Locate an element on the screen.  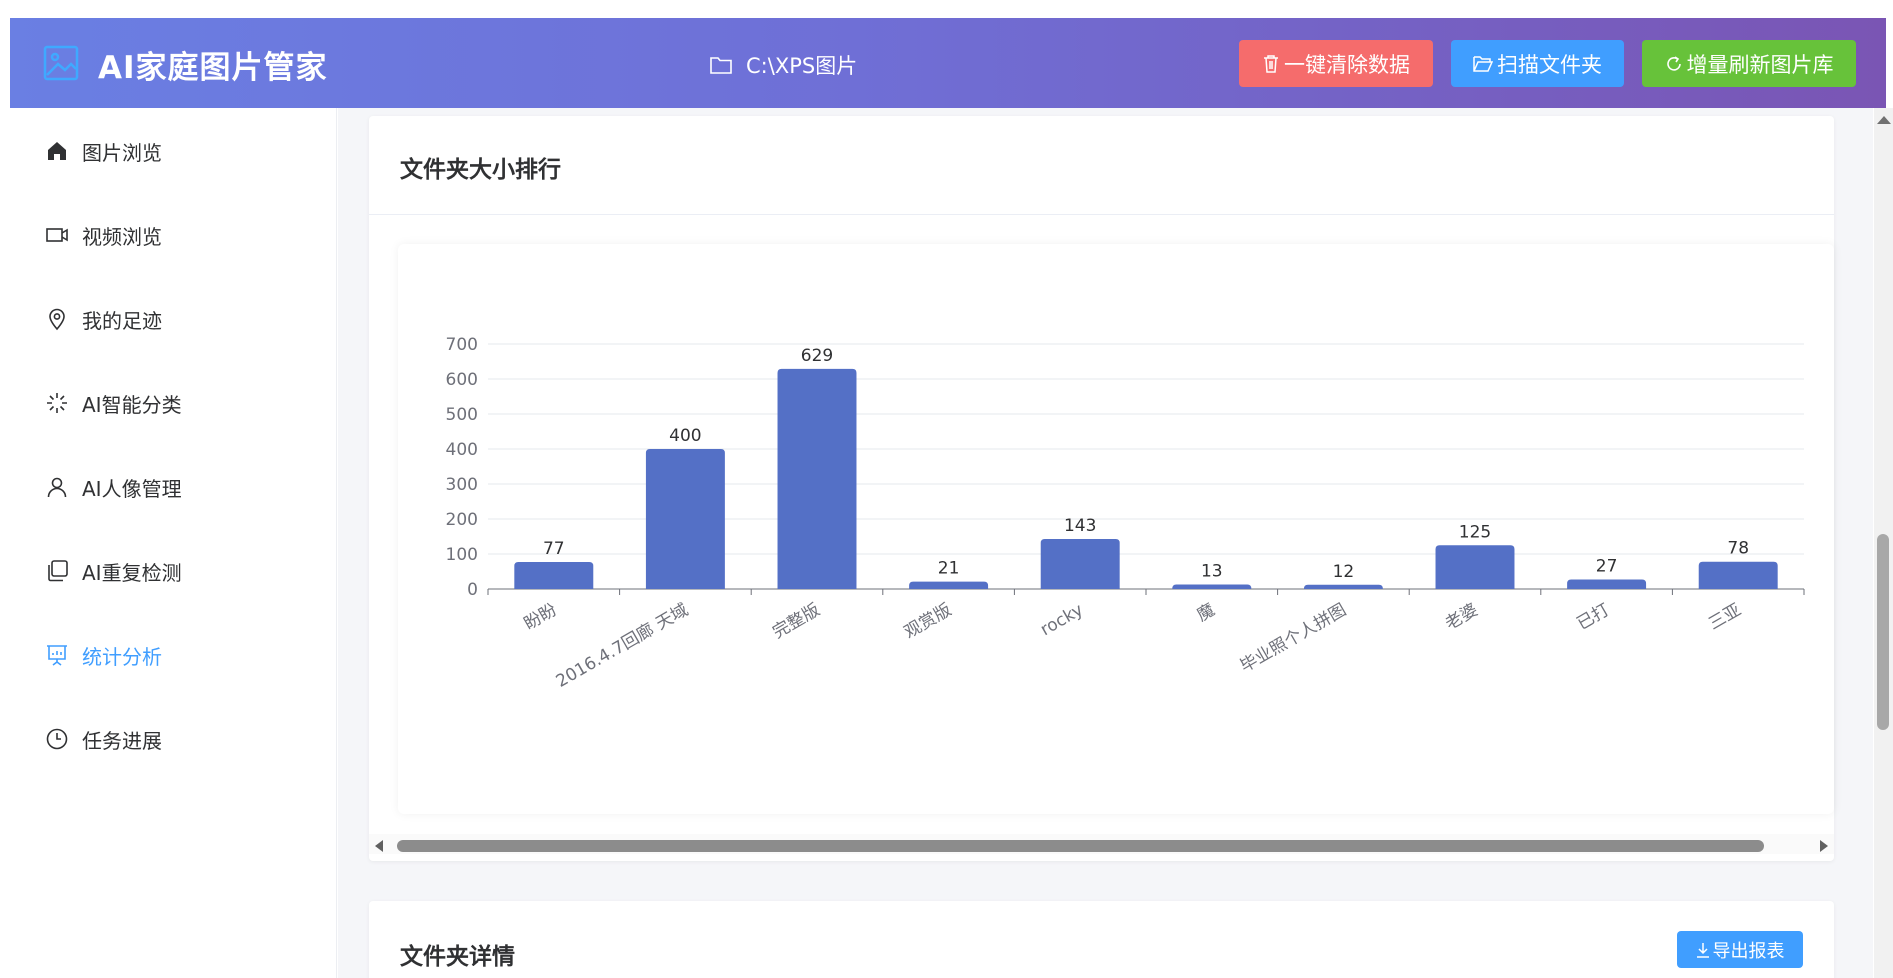
refresh-library-label: 增量刷新图片库 is located at coordinates (1760, 64).